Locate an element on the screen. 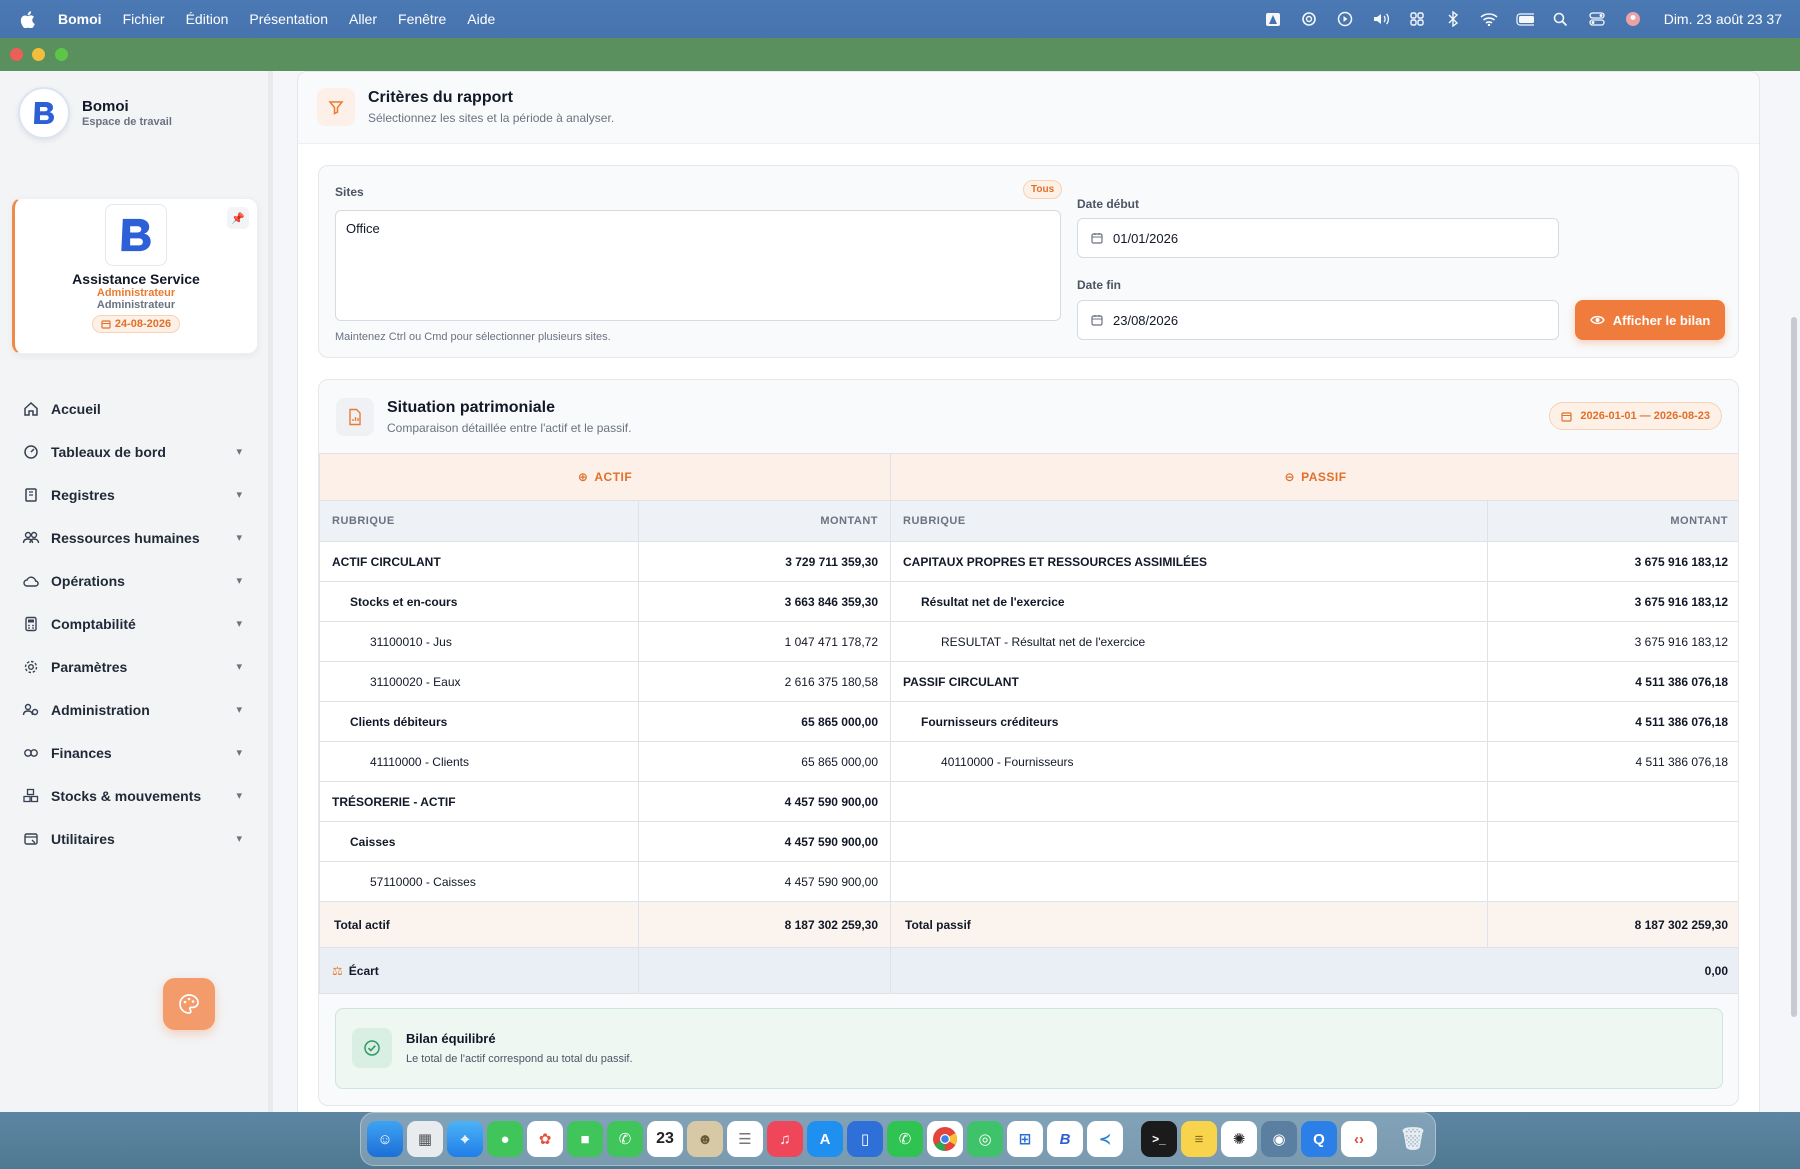 This screenshot has height=1169, width=1800. find-my-icon: ◎ is located at coordinates (985, 1139).